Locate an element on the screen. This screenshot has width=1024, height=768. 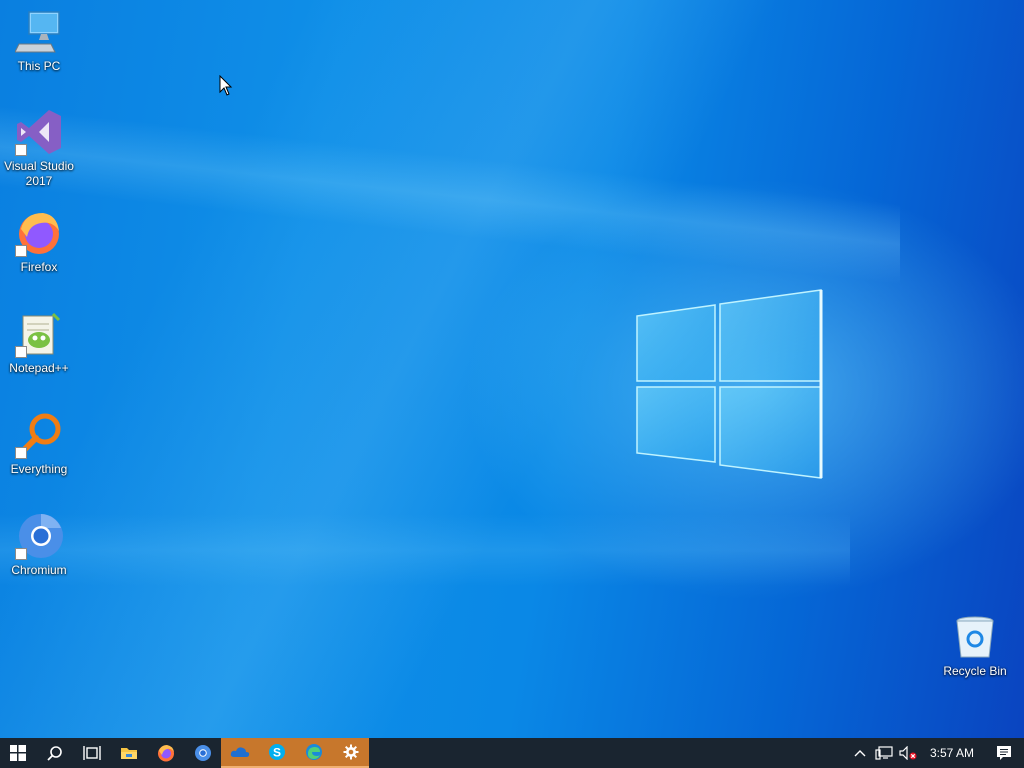
notepad-plus-plus-icon is located at coordinates (39, 334).